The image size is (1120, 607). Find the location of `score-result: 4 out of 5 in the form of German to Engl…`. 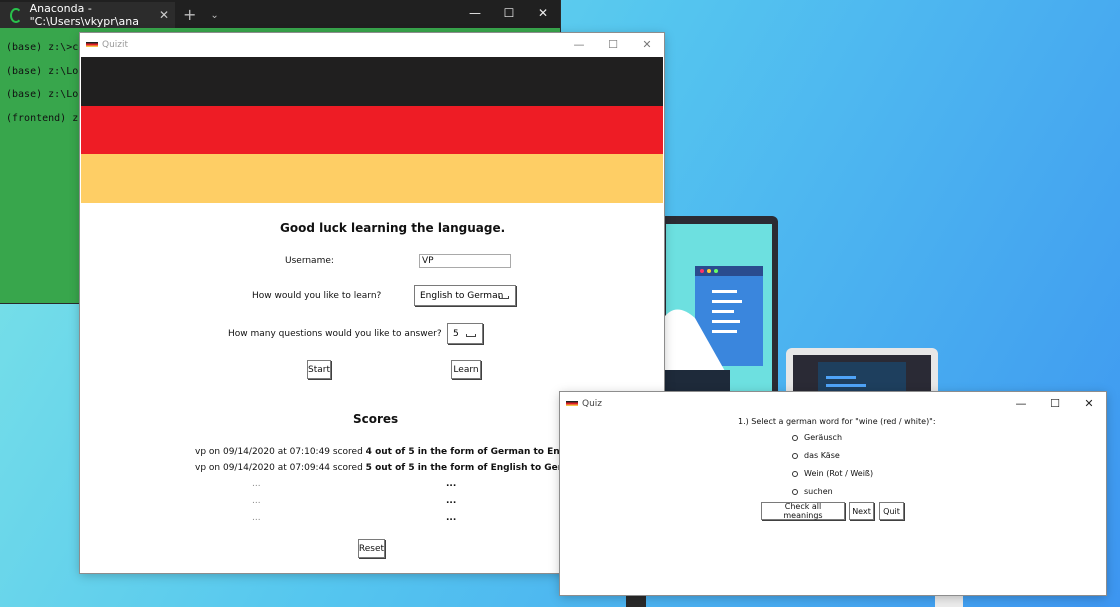

score-result: 4 out of 5 in the form of German to Engl… is located at coordinates (475, 452).